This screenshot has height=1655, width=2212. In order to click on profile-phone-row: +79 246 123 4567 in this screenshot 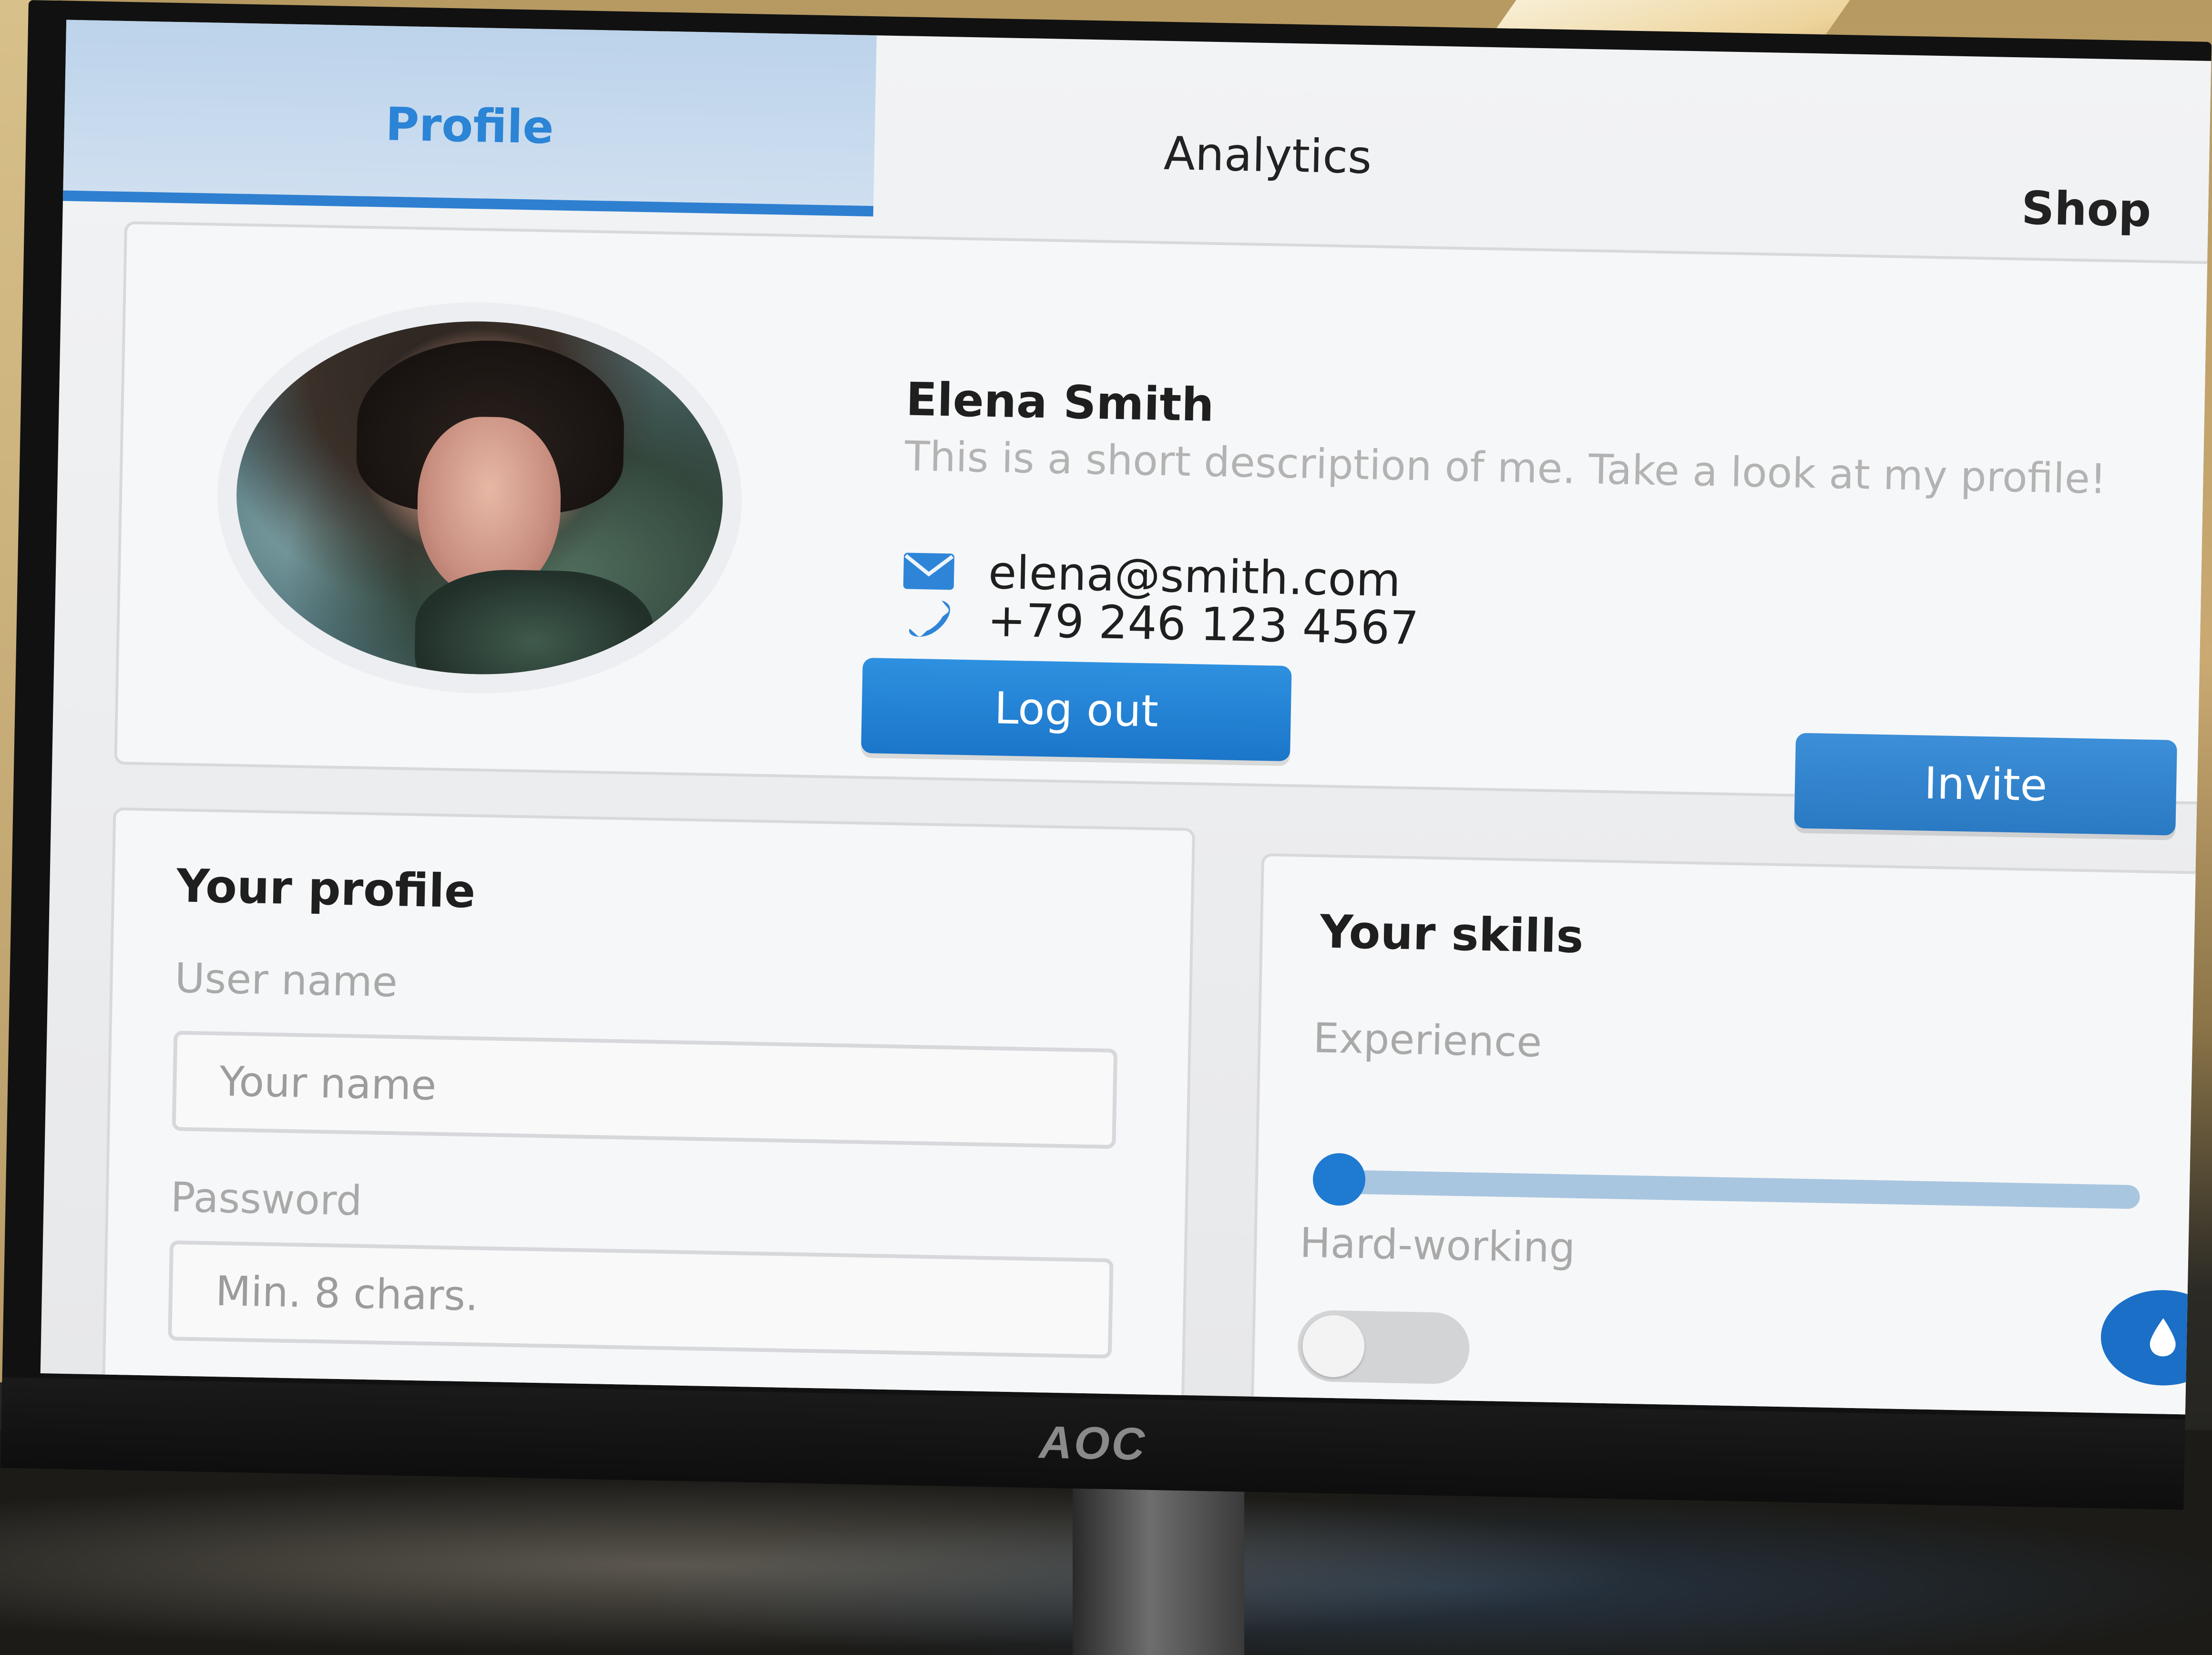, I will do `click(1160, 623)`.